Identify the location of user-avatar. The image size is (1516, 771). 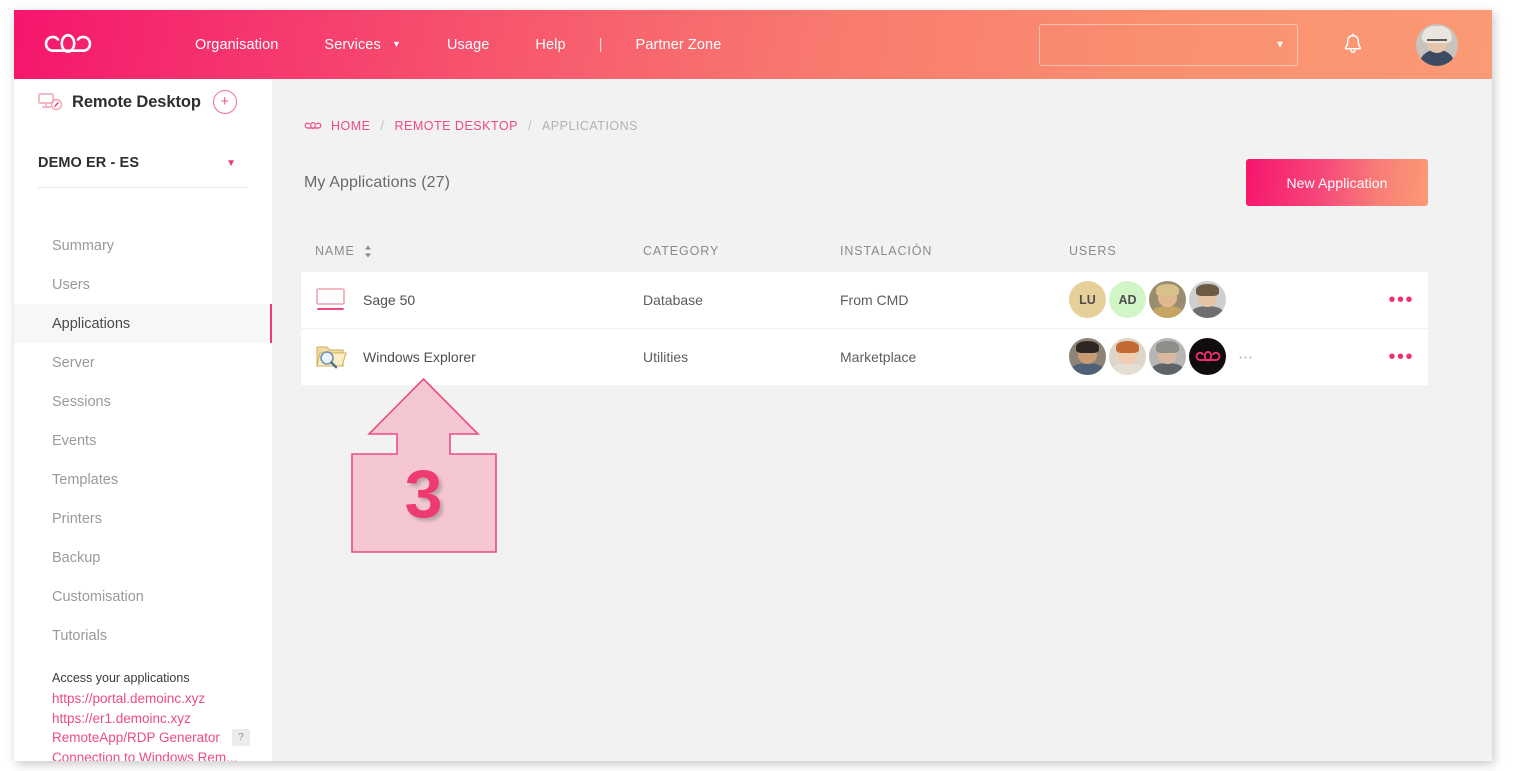
(1437, 44).